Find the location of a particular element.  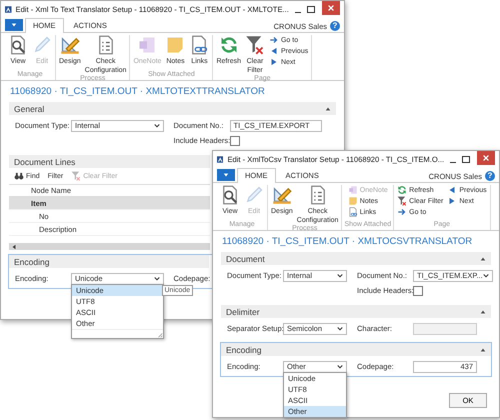

arrow-left-icon is located at coordinates (14, 247).